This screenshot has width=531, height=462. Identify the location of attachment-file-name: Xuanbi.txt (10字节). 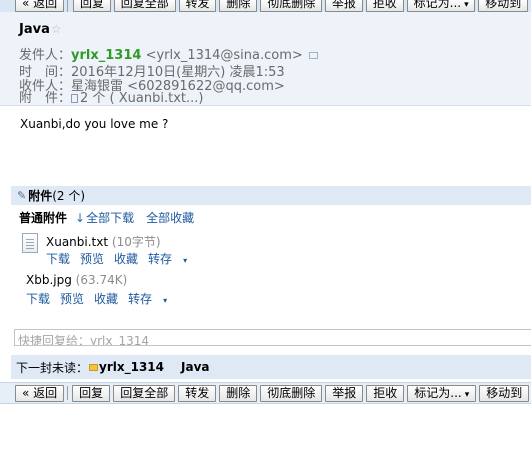
(103, 241).